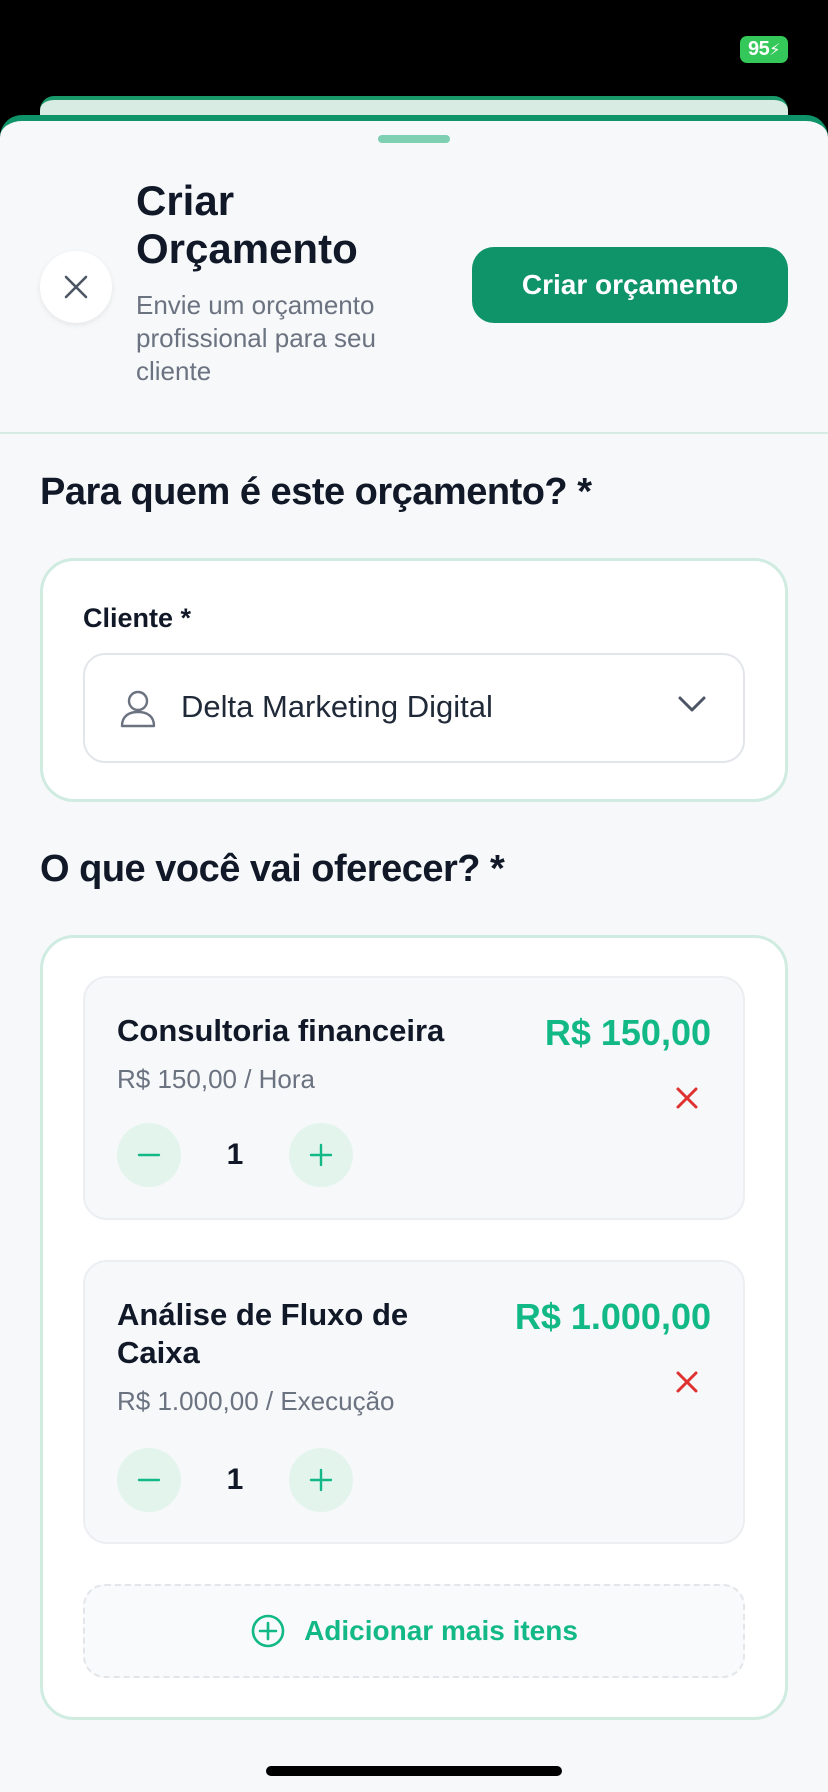  Describe the element at coordinates (247, 224) in the screenshot. I see `page-title: Criar Orçamento` at that location.